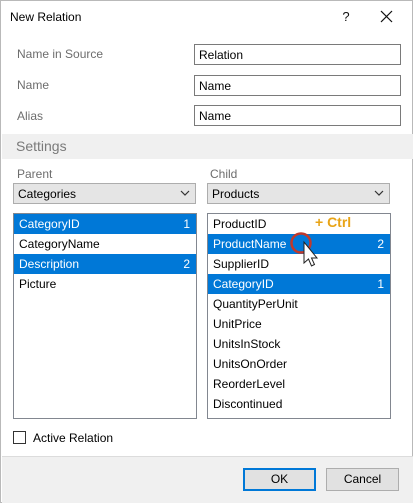 This screenshot has height=503, width=413. I want to click on column-list-item: ProductID, so click(299, 224).